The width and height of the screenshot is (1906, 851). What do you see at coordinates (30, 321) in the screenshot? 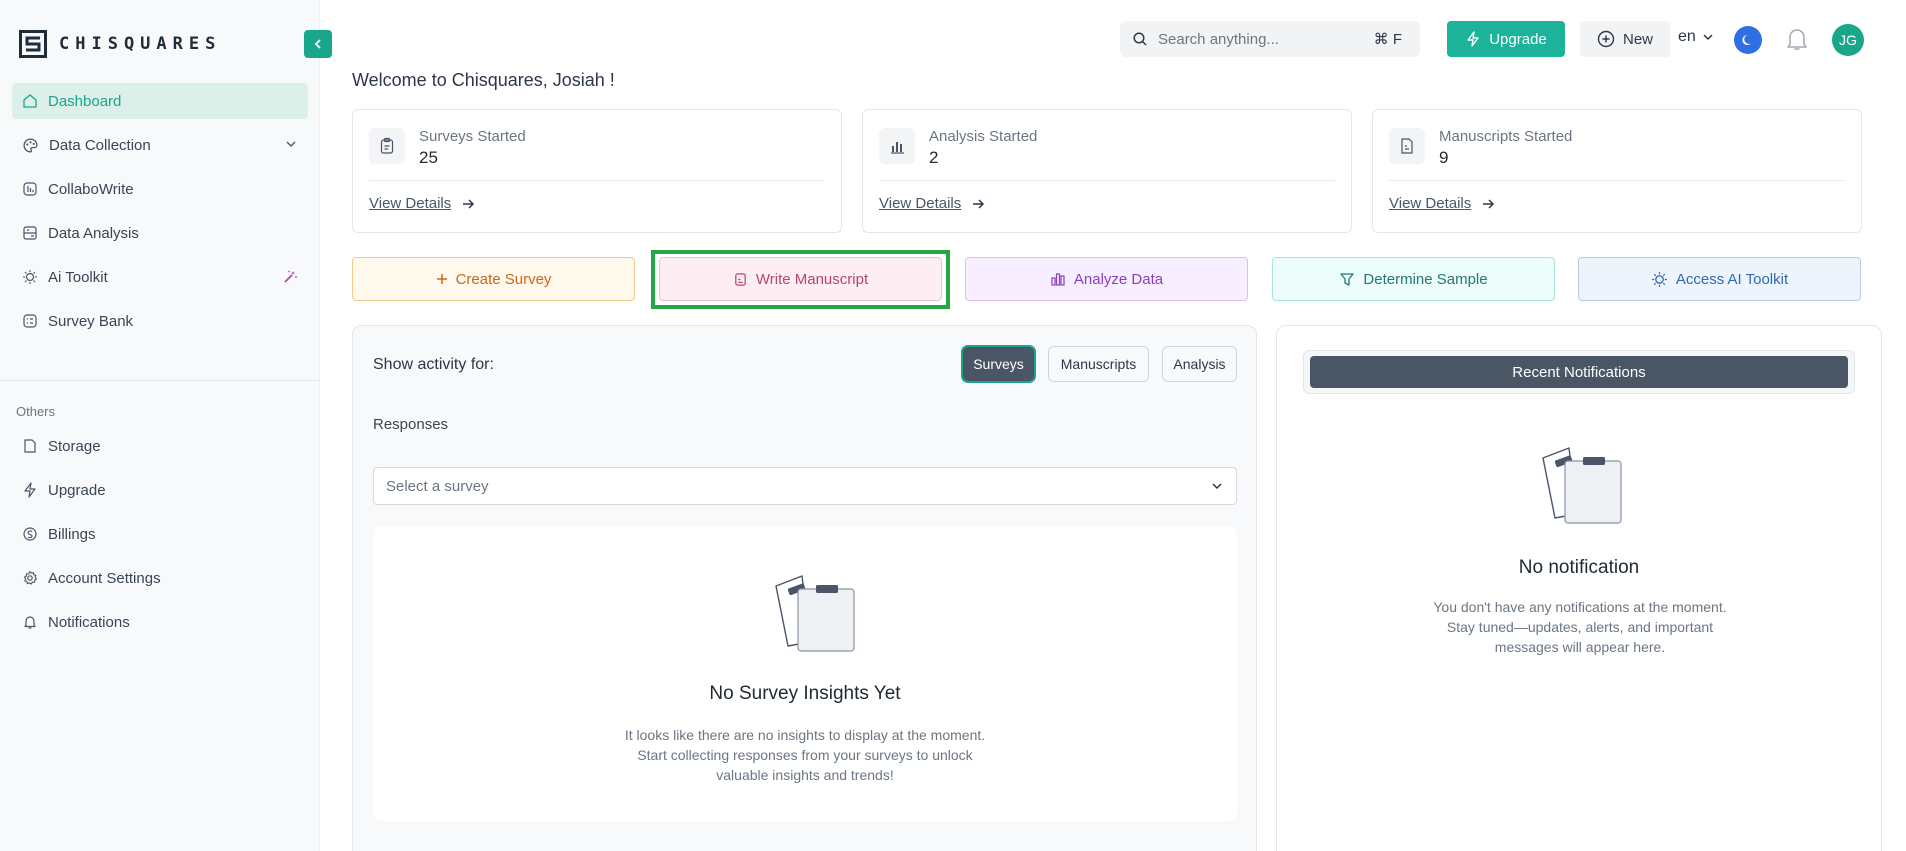
I see `survey-bank-icon` at bounding box center [30, 321].